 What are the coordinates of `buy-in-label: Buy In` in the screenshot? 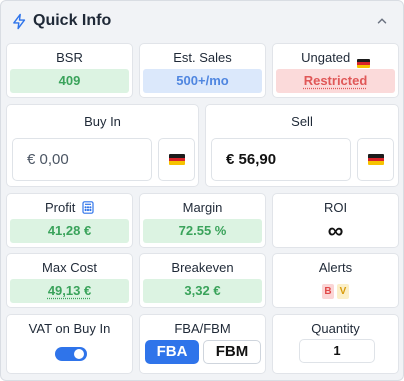 It's located at (102, 121).